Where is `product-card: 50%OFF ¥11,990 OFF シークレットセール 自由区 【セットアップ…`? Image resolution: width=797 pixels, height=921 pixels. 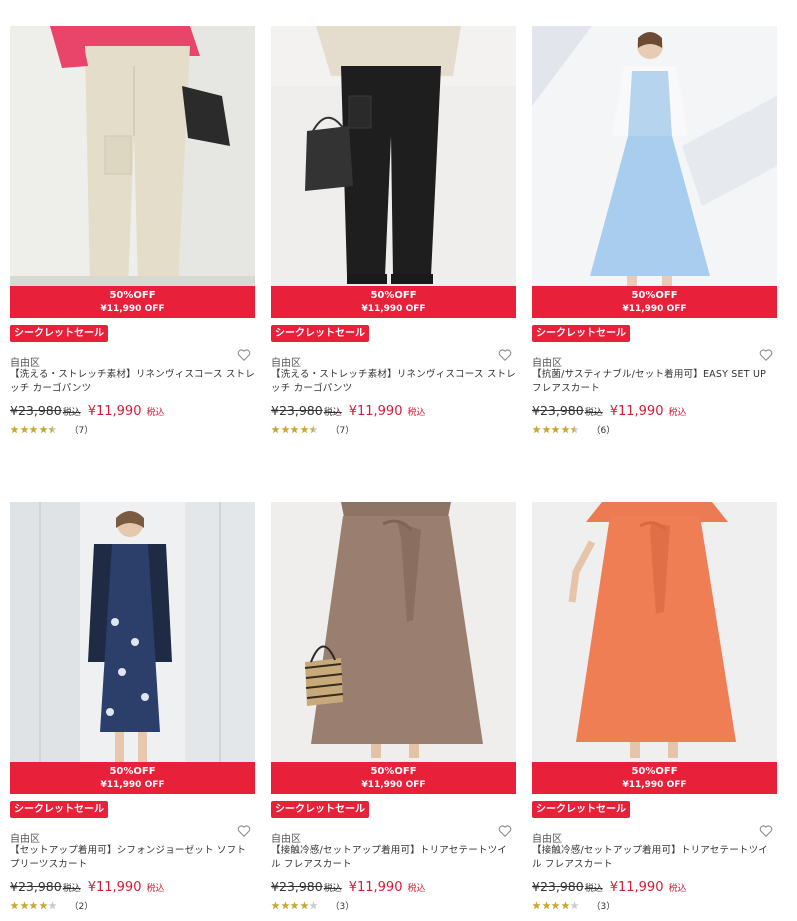
product-card: 50%OFF ¥11,990 OFF シークレットセール 自由区 【セットアップ… is located at coordinates (132, 707).